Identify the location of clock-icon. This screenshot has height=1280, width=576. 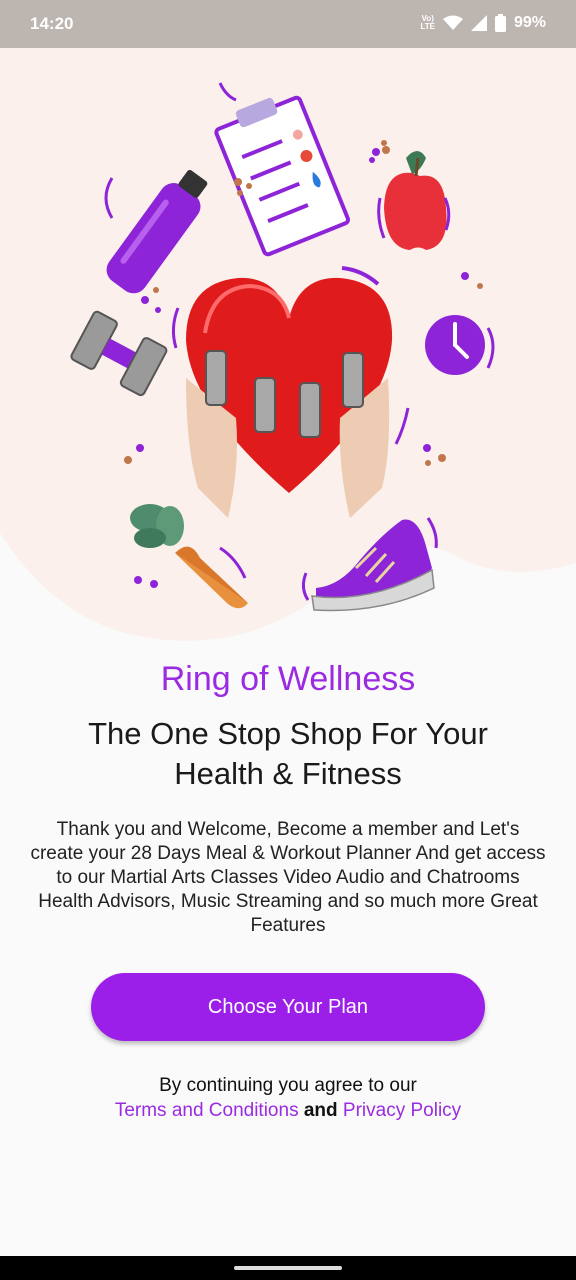
(455, 345).